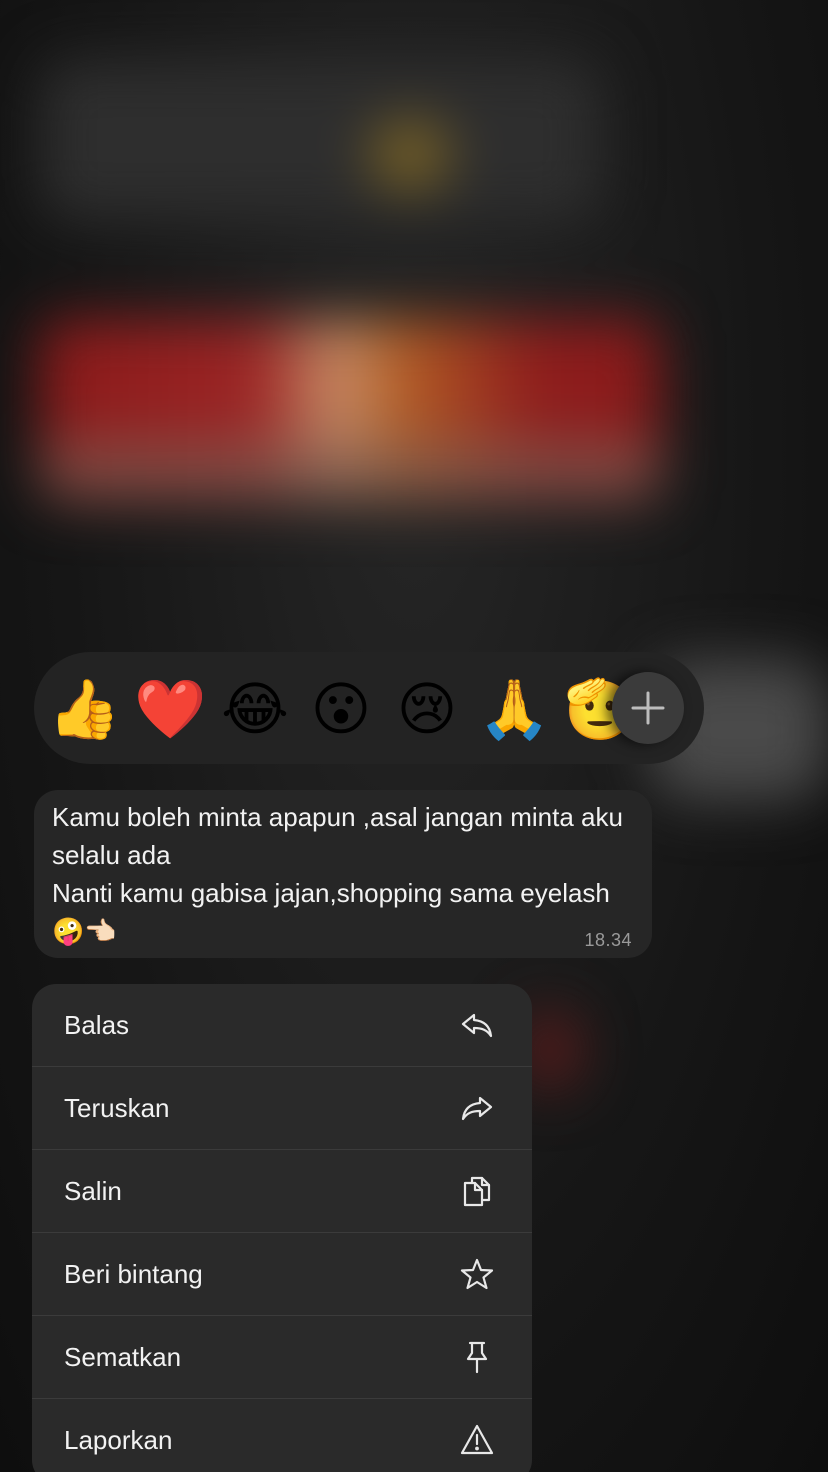 The image size is (828, 1472). Describe the element at coordinates (282, 1108) in the screenshot. I see `menu-item-forward: Teruskan` at that location.